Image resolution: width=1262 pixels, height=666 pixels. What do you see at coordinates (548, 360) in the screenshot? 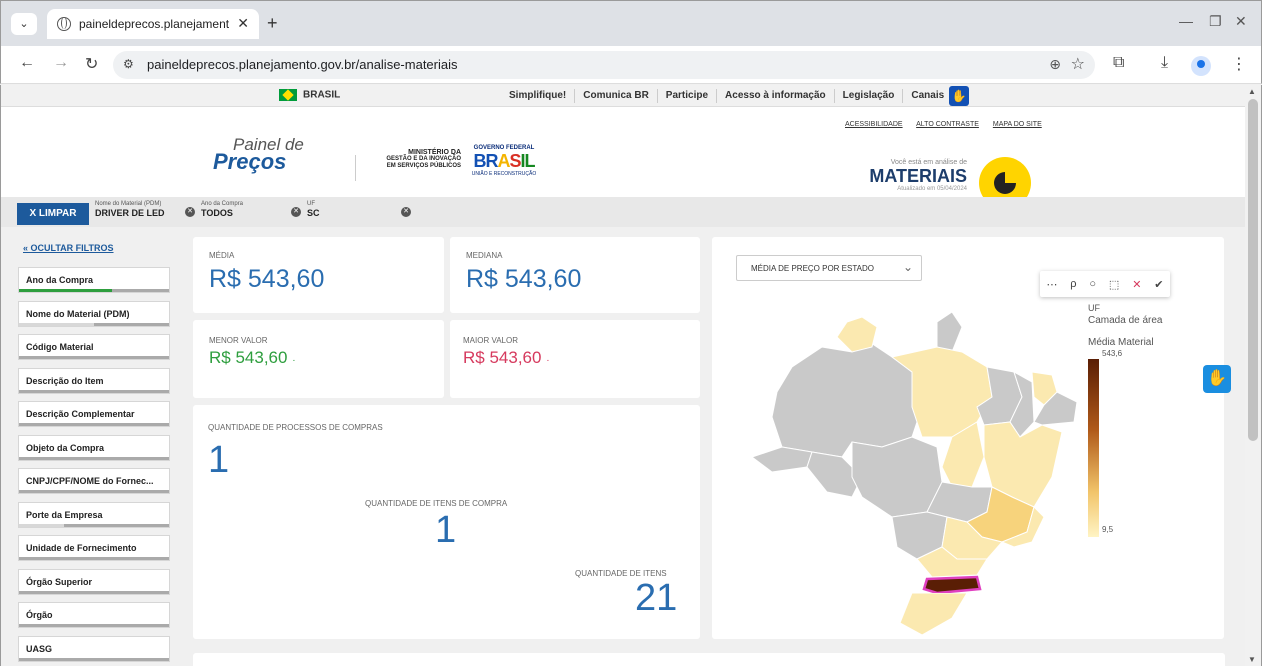
I see `maior-value-suffix: ·` at bounding box center [548, 360].